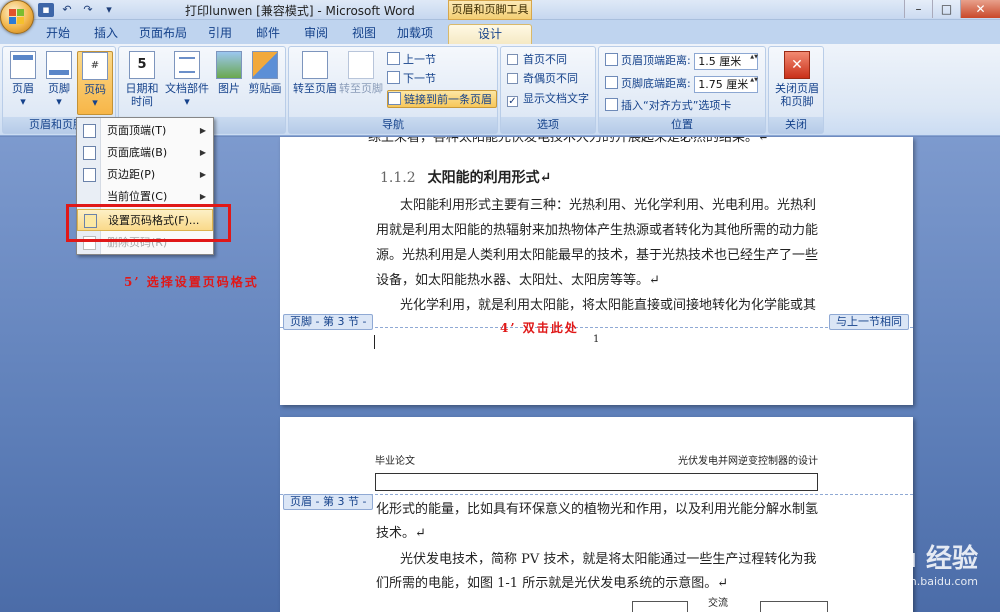 The image size is (1000, 612). I want to click on text-cursor, so click(374, 342).